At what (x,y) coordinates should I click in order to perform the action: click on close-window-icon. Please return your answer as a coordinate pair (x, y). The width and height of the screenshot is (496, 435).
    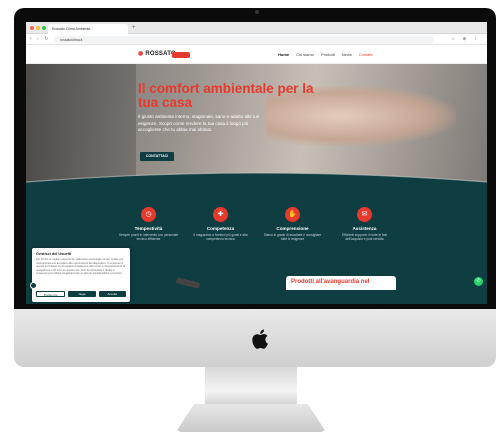
    Looking at the image, I should click on (32, 28).